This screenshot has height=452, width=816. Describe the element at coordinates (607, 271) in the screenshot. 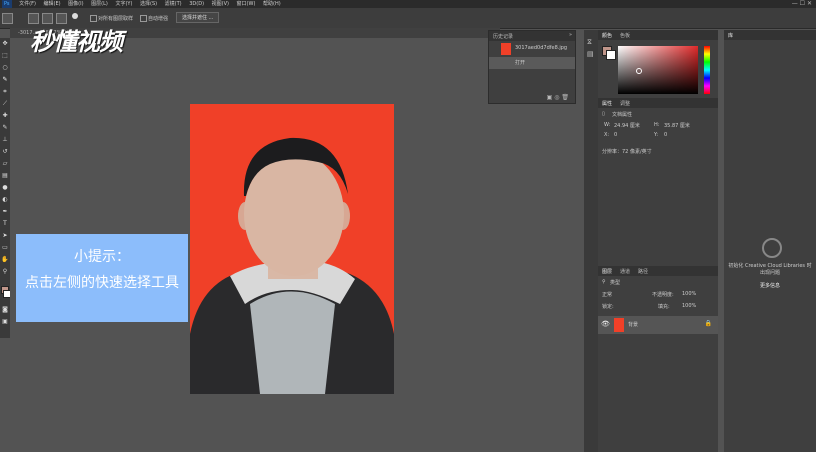

I see `tab-layers: 图层` at that location.